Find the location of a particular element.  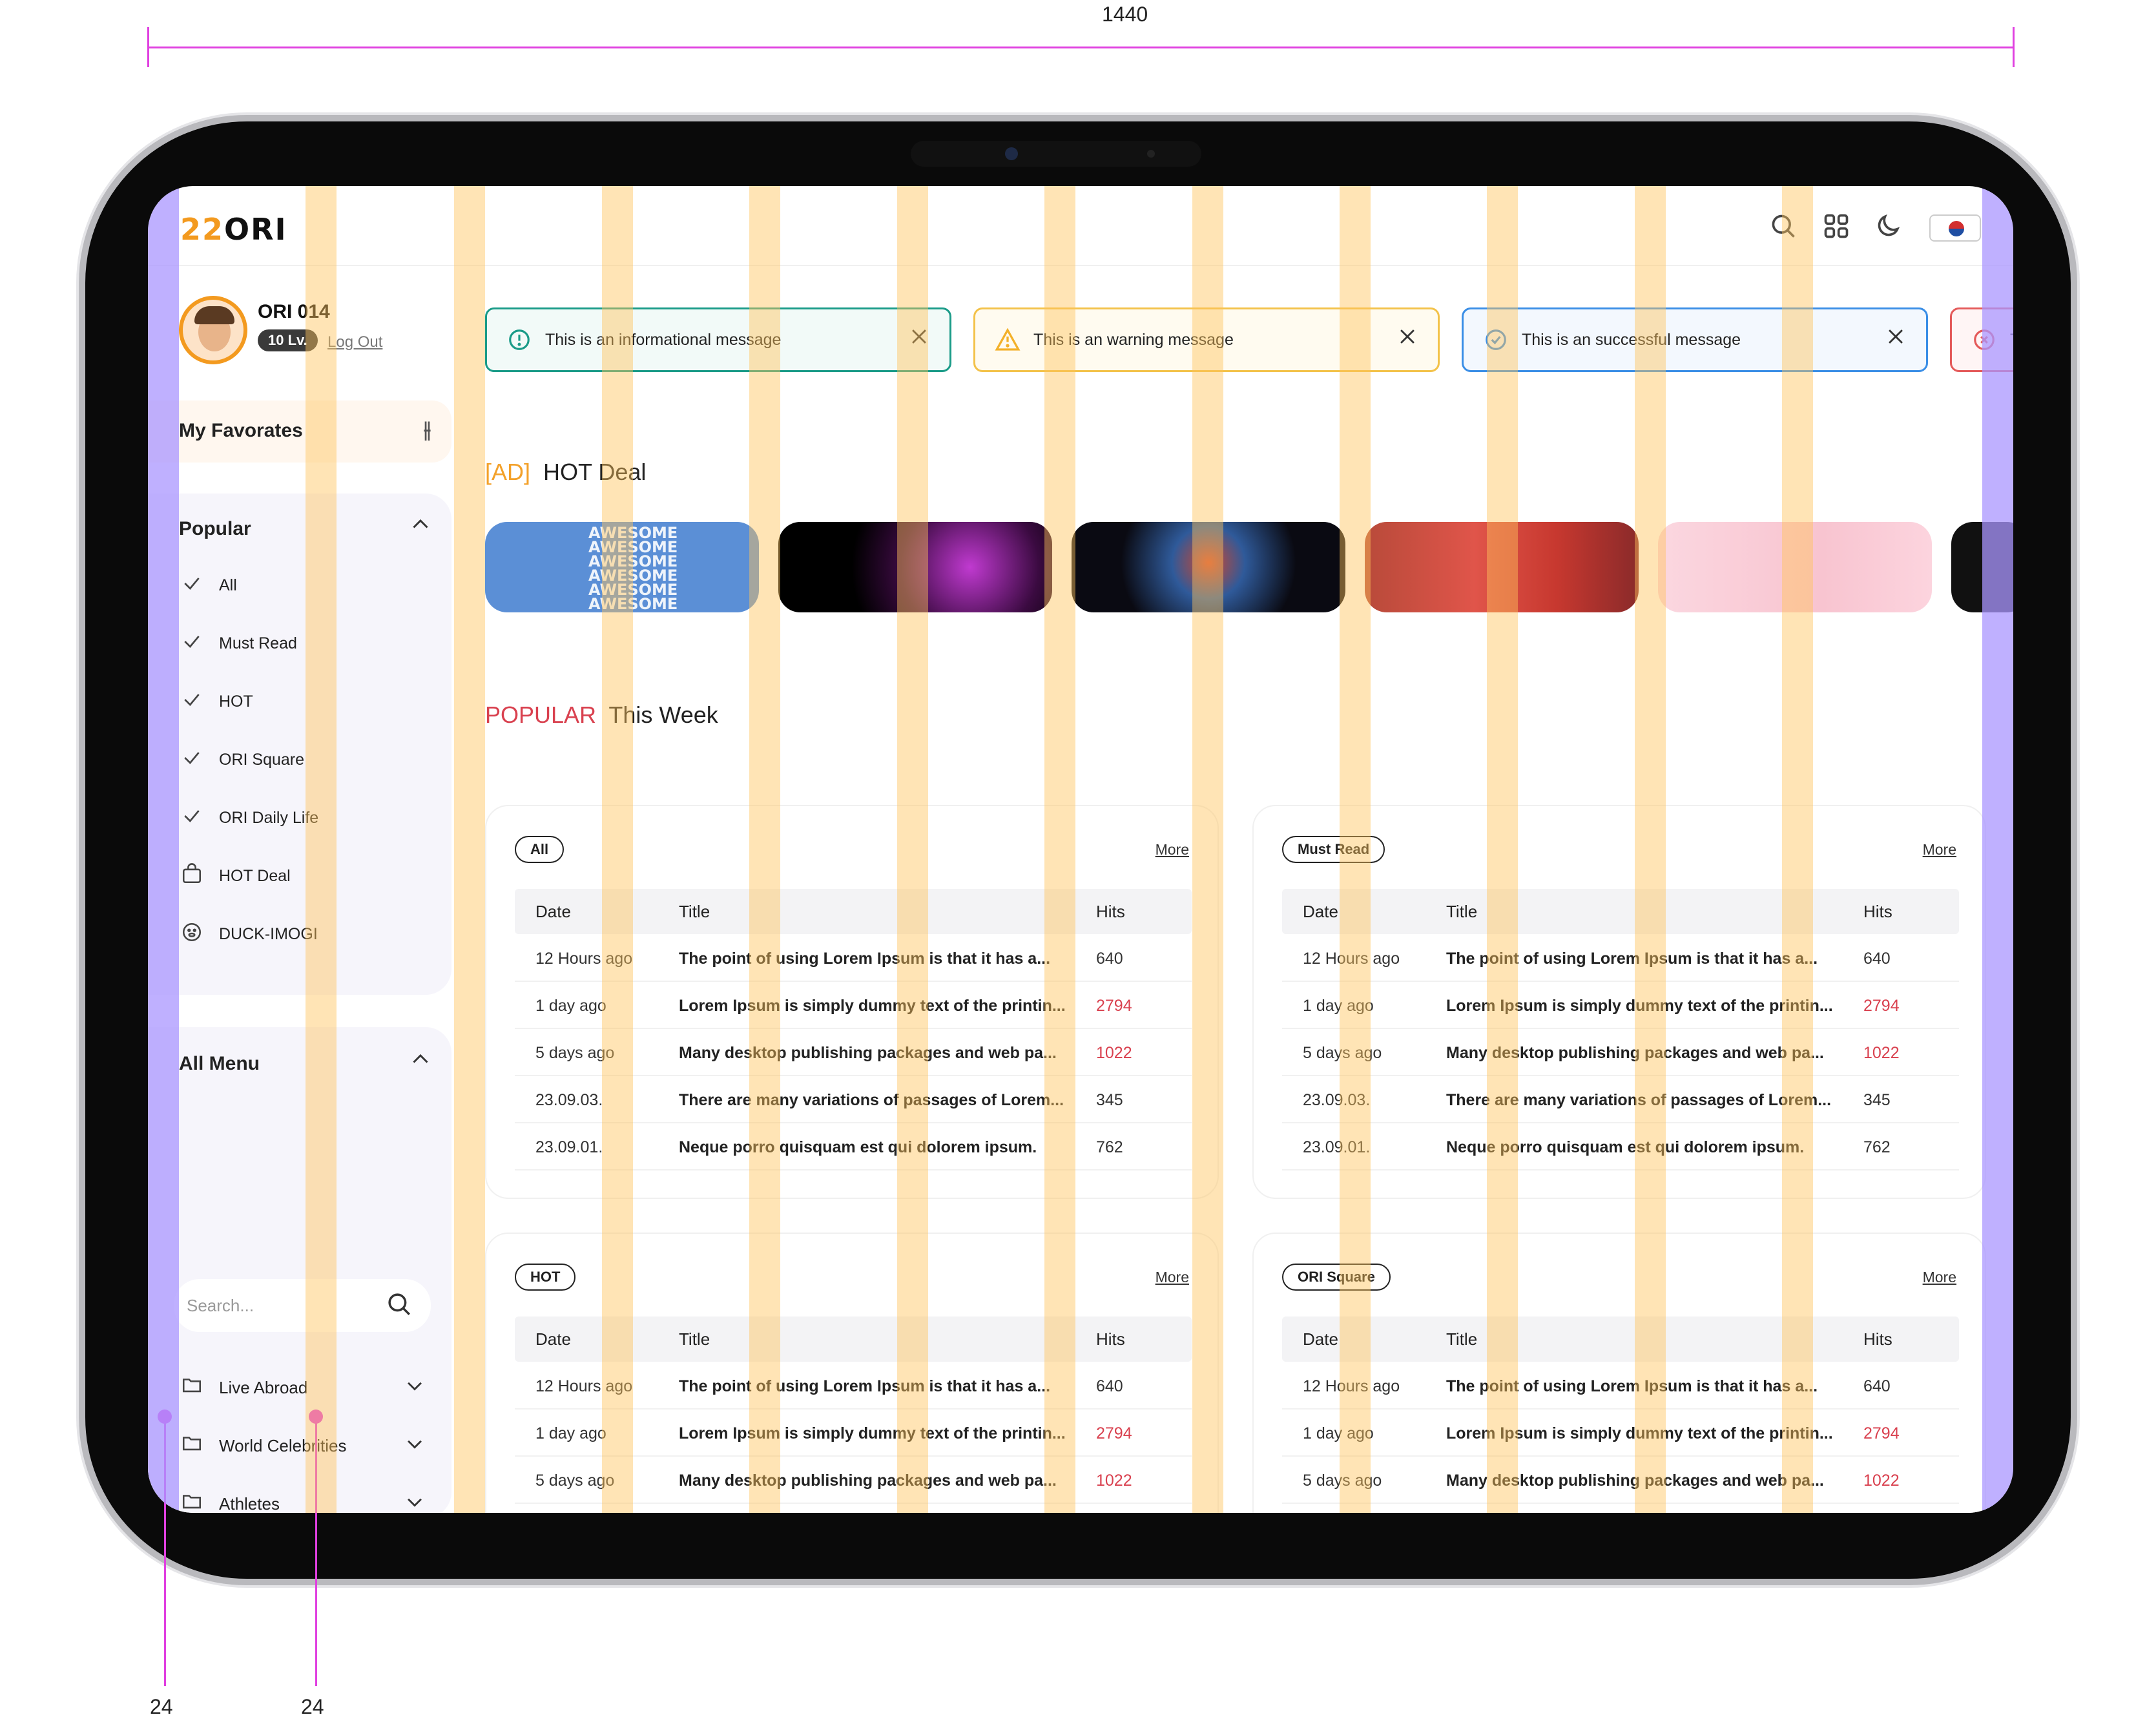

row-date: 5 days ago is located at coordinates (575, 1481).